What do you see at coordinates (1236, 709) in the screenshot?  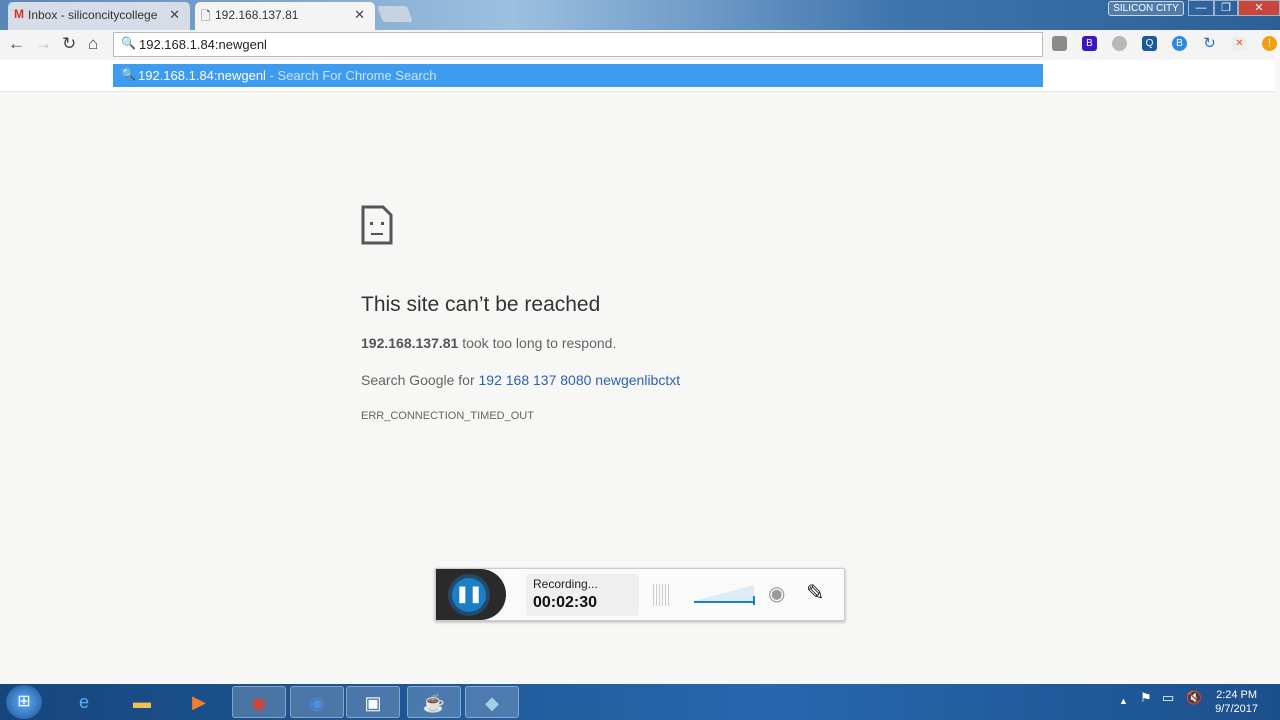 I see `clock-date: 9/7/2017` at bounding box center [1236, 709].